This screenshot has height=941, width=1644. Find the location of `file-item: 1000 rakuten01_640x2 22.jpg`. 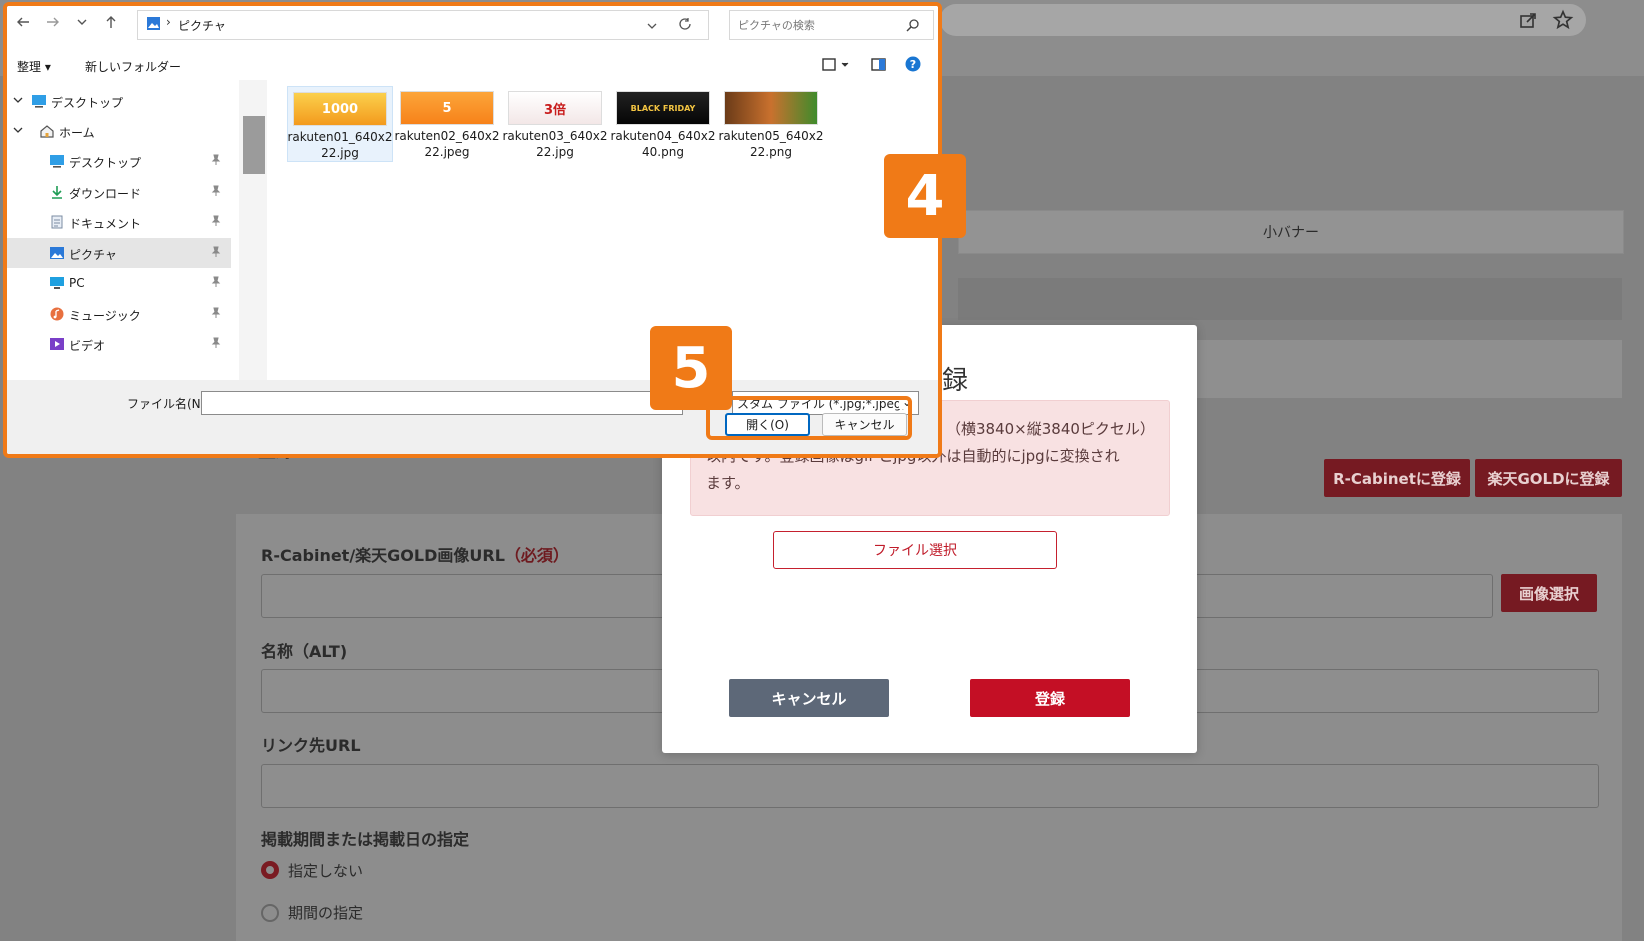

file-item: 1000 rakuten01_640x2 22.jpg is located at coordinates (340, 124).